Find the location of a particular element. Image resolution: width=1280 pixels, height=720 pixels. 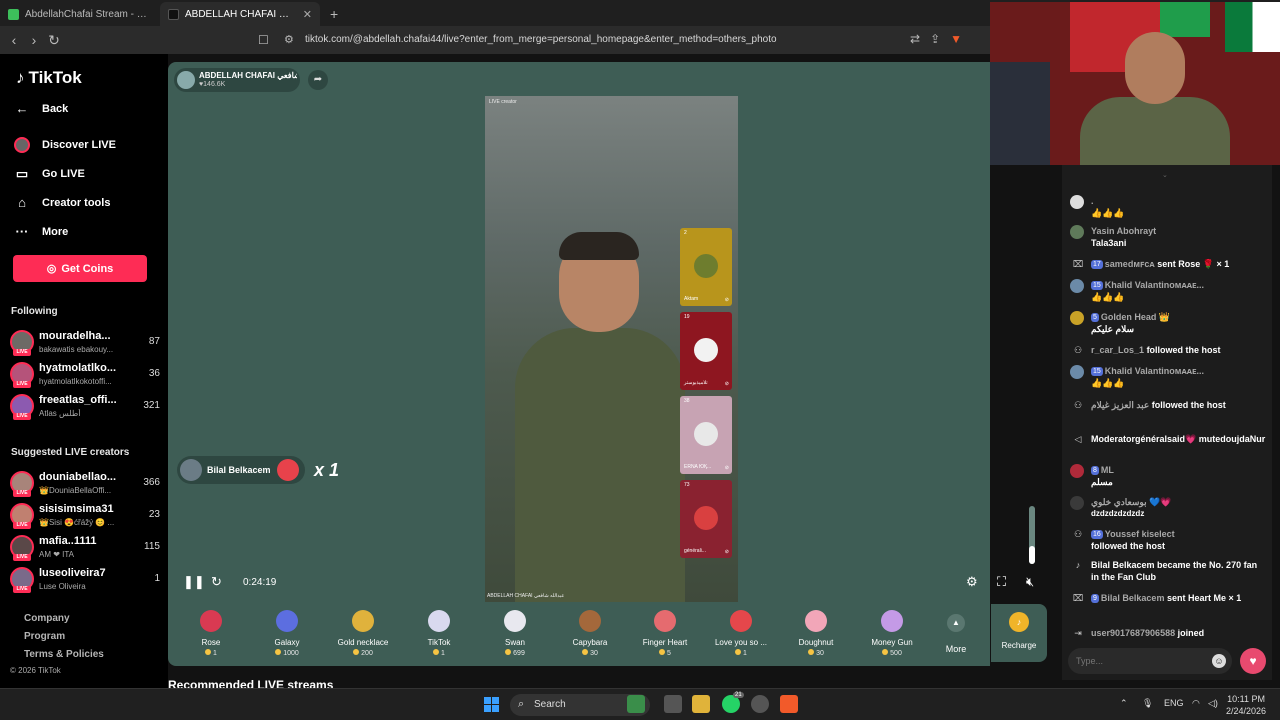

gift-item: Love you so ... 1 is located at coordinates (741, 633).